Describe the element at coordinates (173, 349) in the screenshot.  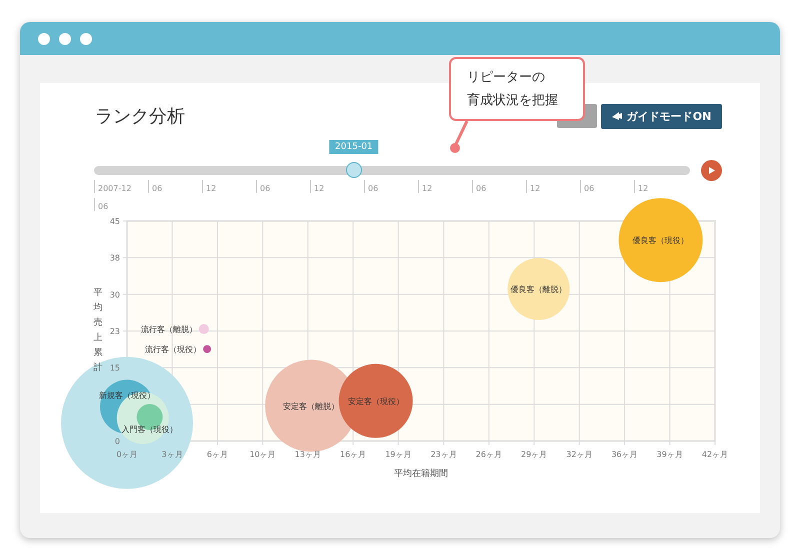
I see `bubble-label: 流行客（現役）` at that location.